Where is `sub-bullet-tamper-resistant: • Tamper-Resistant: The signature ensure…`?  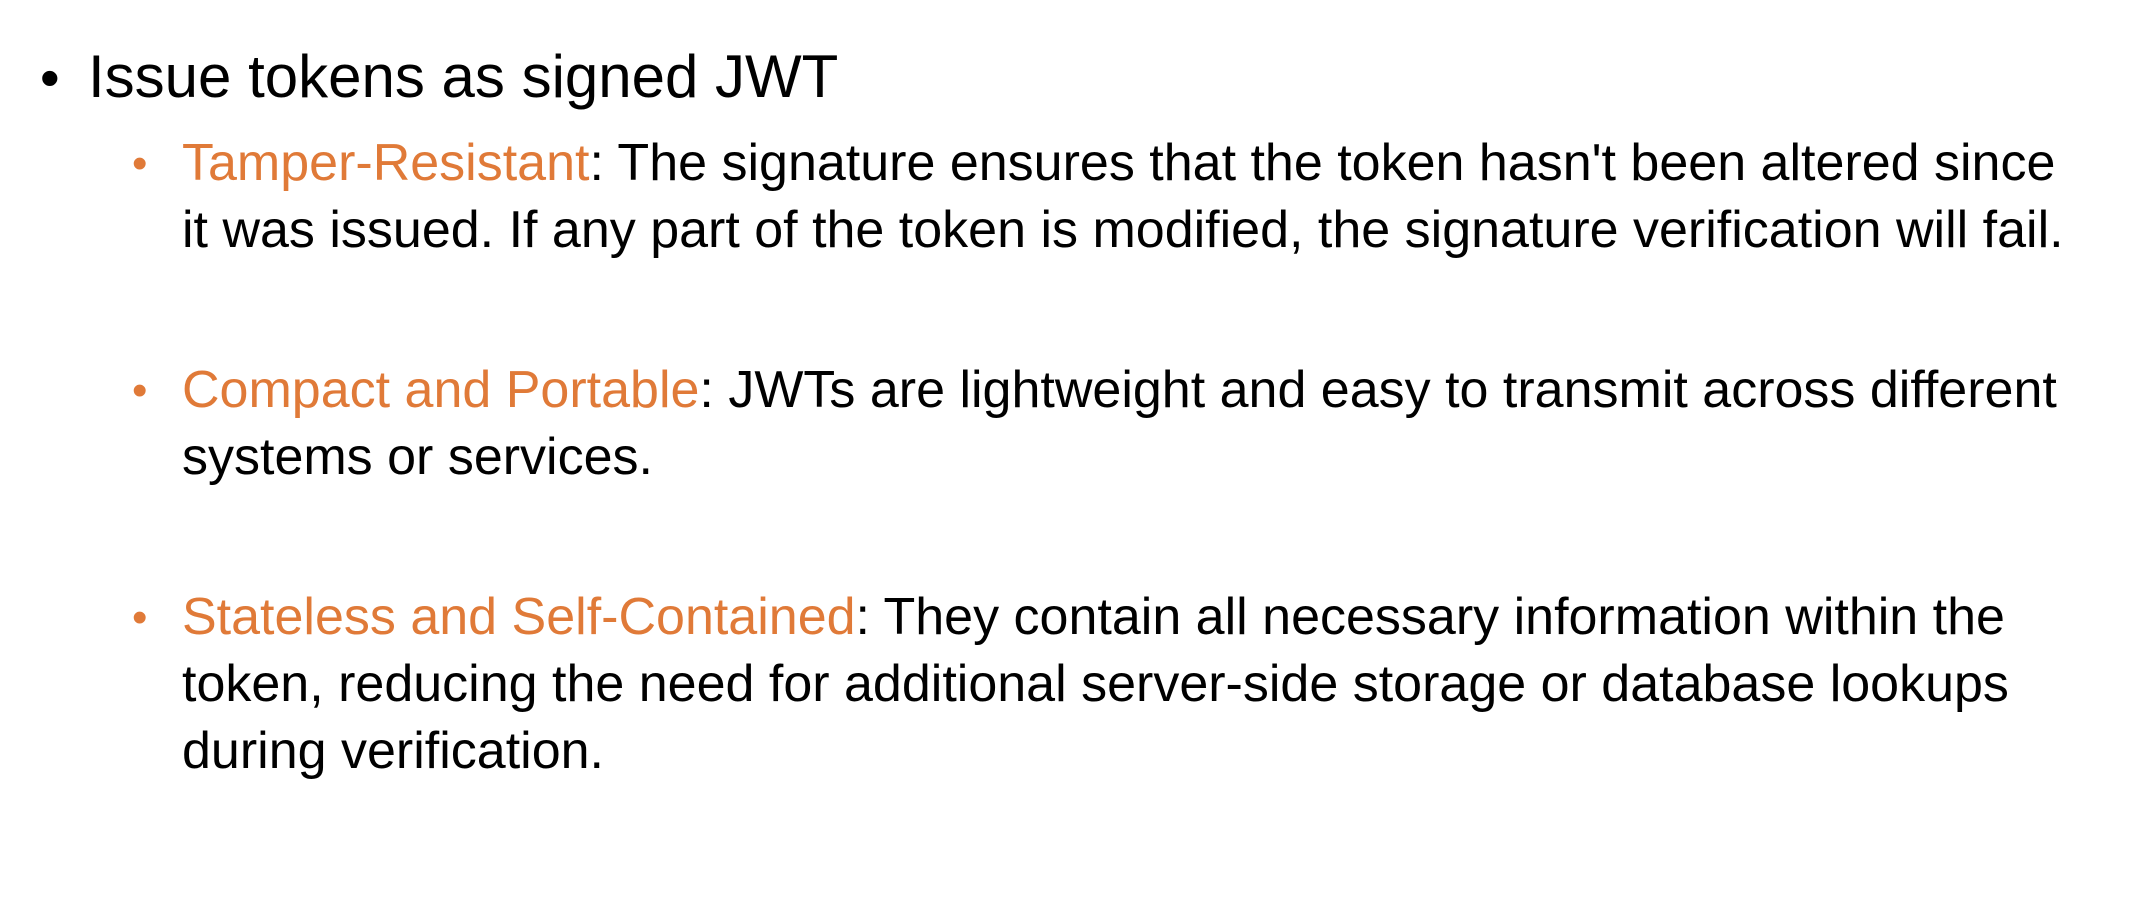 sub-bullet-tamper-resistant: • Tamper-Resistant: The signature ensure… is located at coordinates (1112, 197).